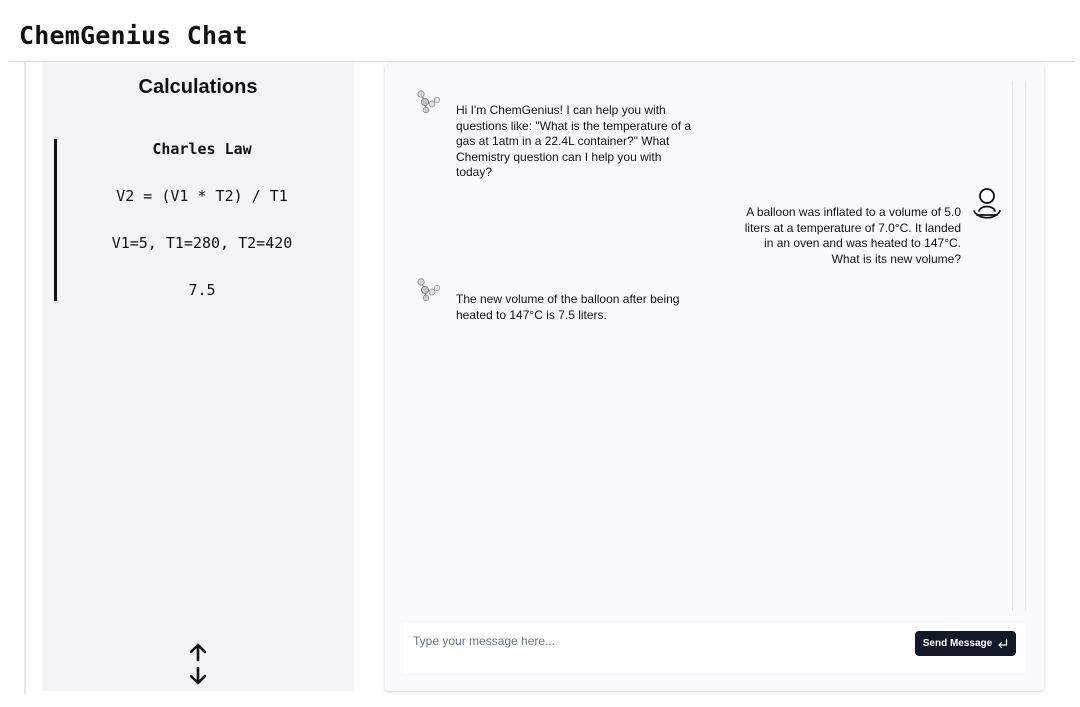  I want to click on calculation-variables: V1=5, T1=280, T2=420, so click(202, 243).